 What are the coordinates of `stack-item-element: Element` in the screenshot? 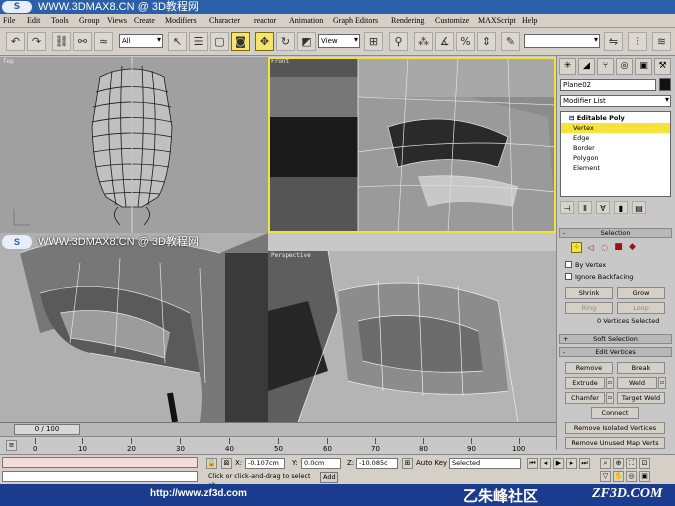 It's located at (615, 168).